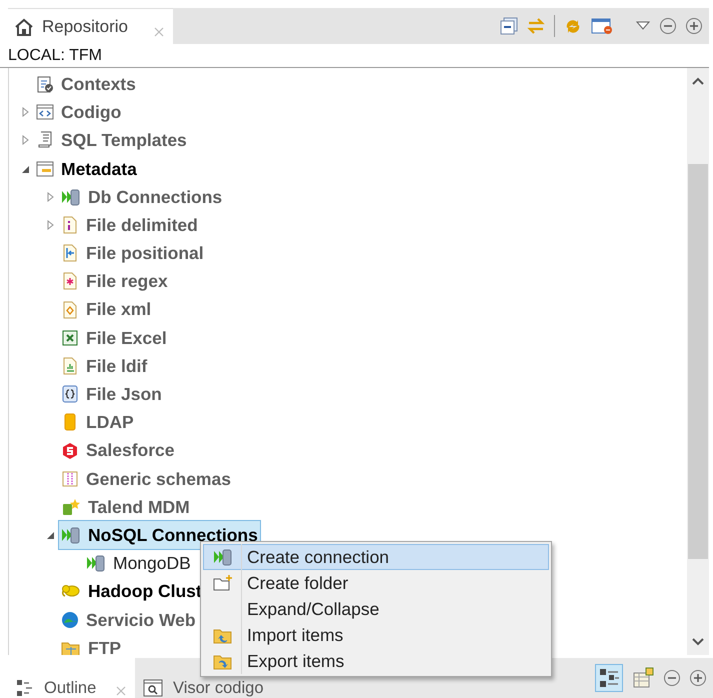 This screenshot has width=713, height=698. What do you see at coordinates (142, 197) in the screenshot?
I see `tree-item: Db Connections` at bounding box center [142, 197].